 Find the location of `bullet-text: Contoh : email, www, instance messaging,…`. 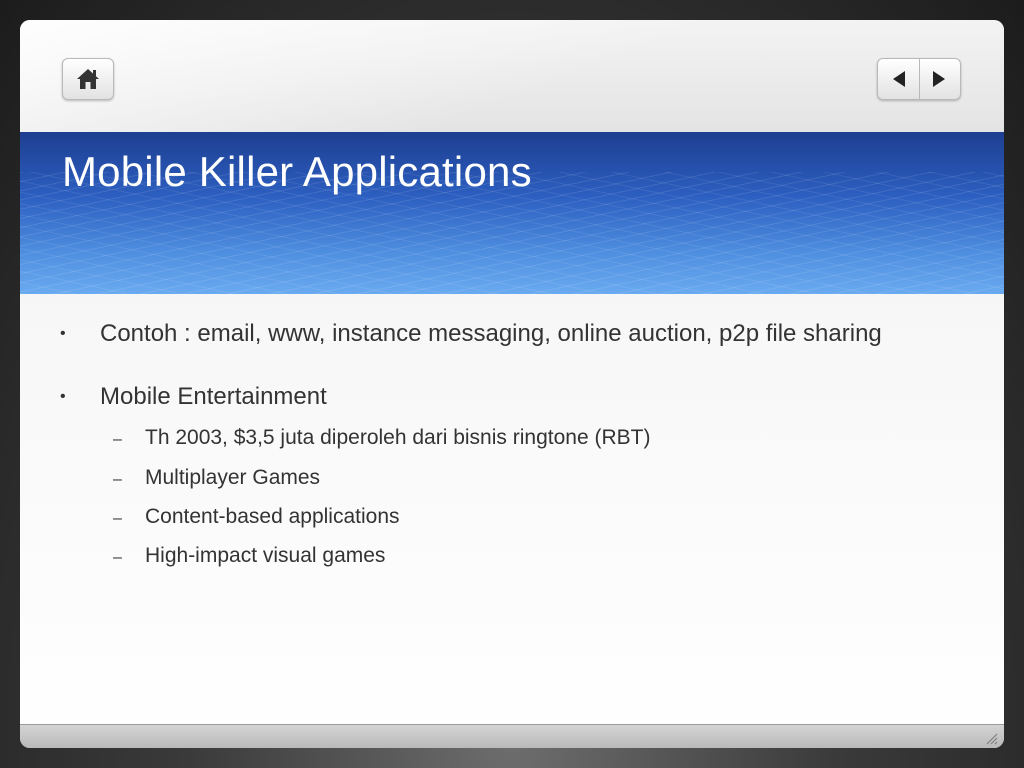

bullet-text: Contoh : email, www, instance messaging,… is located at coordinates (491, 333).